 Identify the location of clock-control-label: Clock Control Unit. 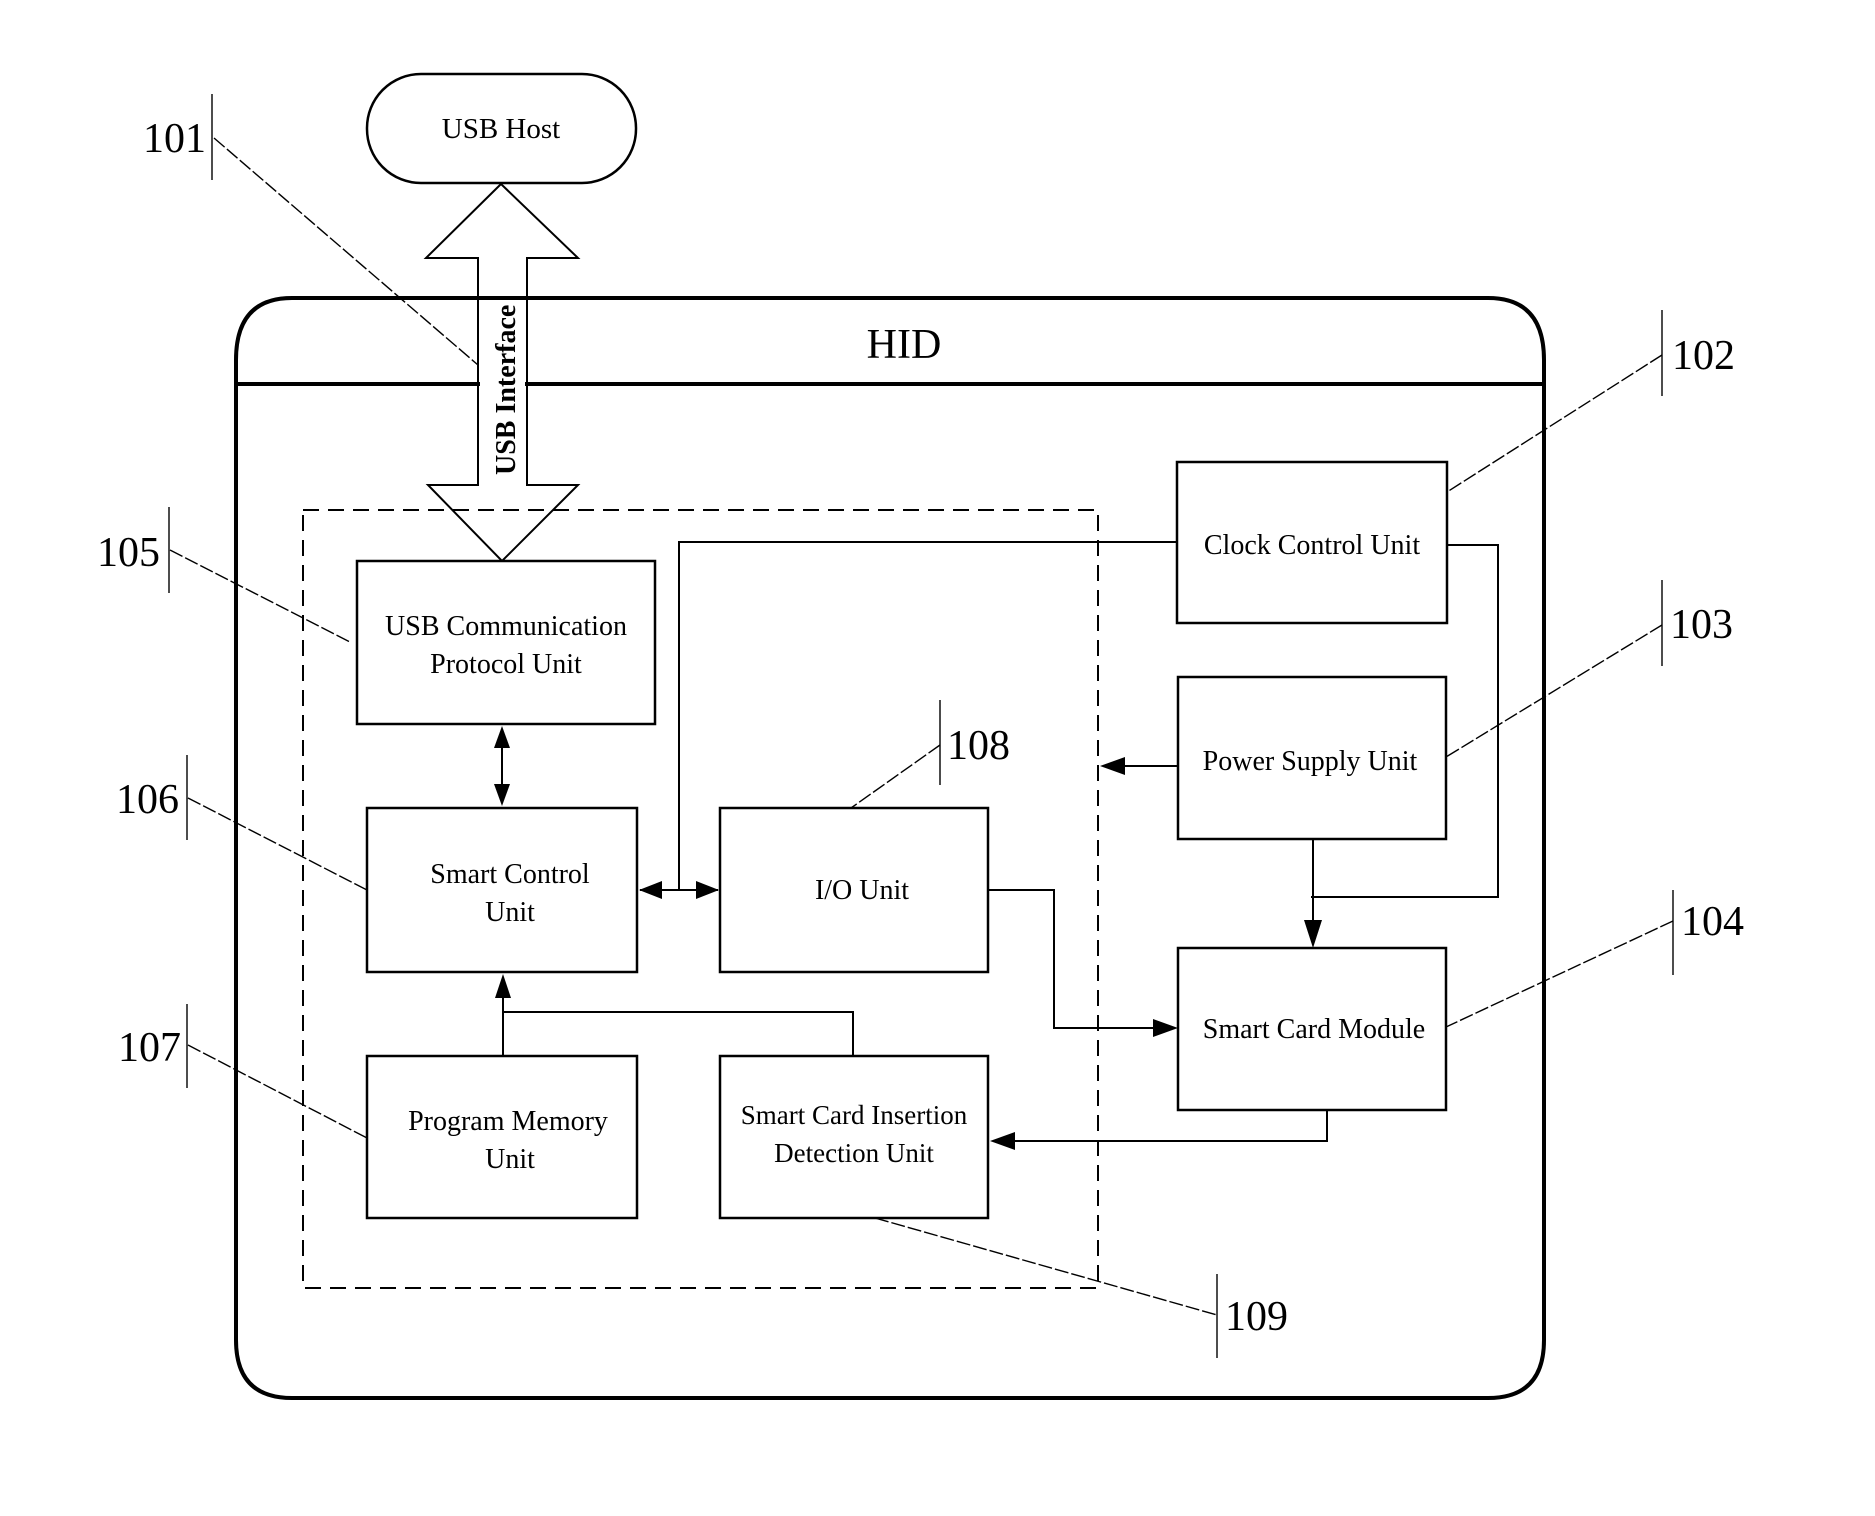
(1312, 545).